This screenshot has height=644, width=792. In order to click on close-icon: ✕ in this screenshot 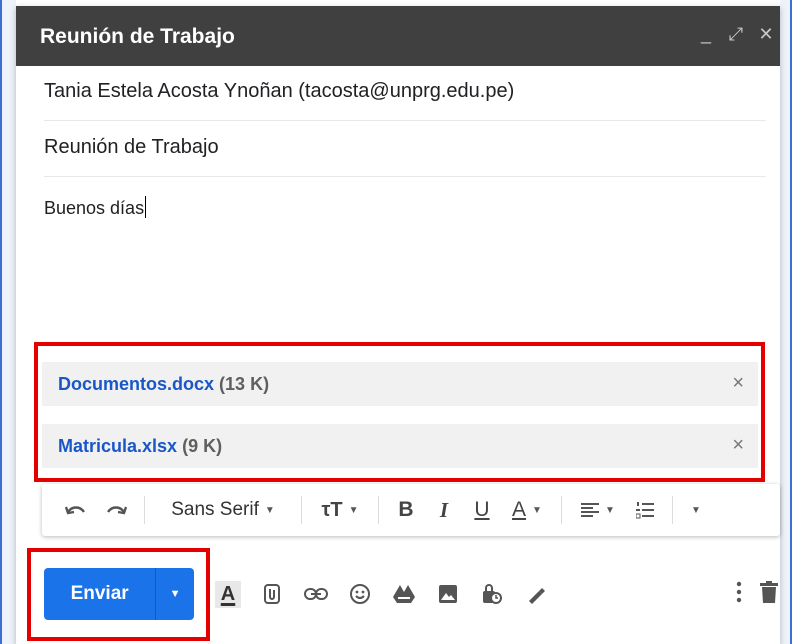, I will do `click(766, 34)`.